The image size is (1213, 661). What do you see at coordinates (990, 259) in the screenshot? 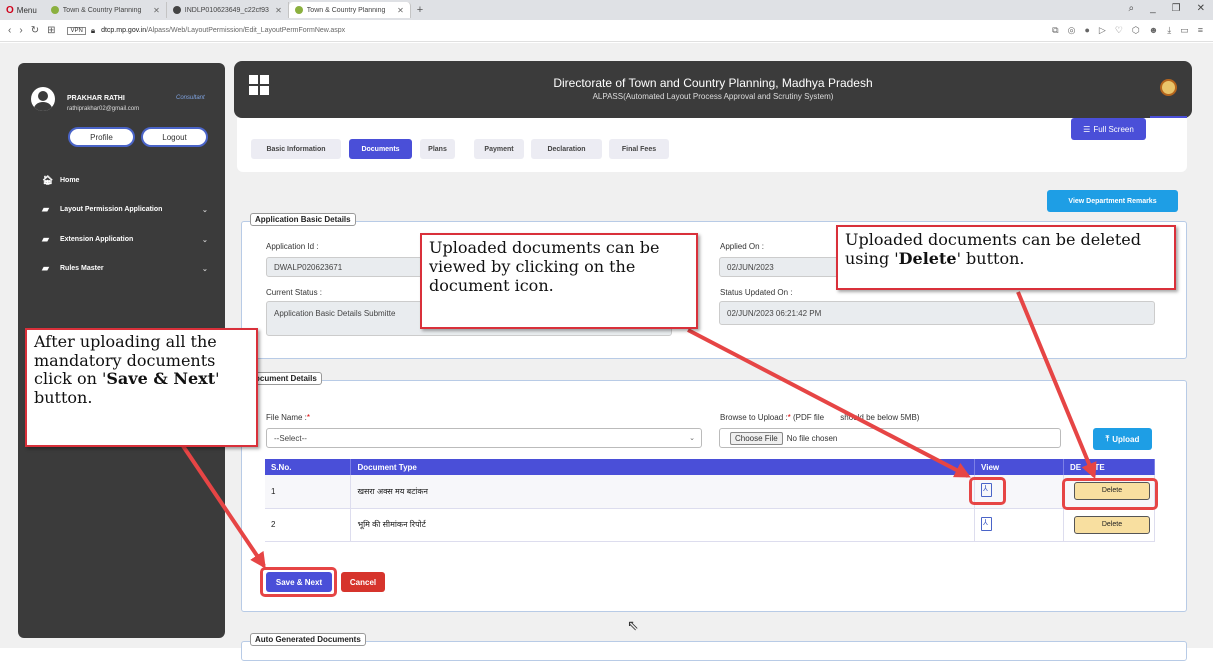
I see `callout-delete-text-2: ' button.` at bounding box center [990, 259].